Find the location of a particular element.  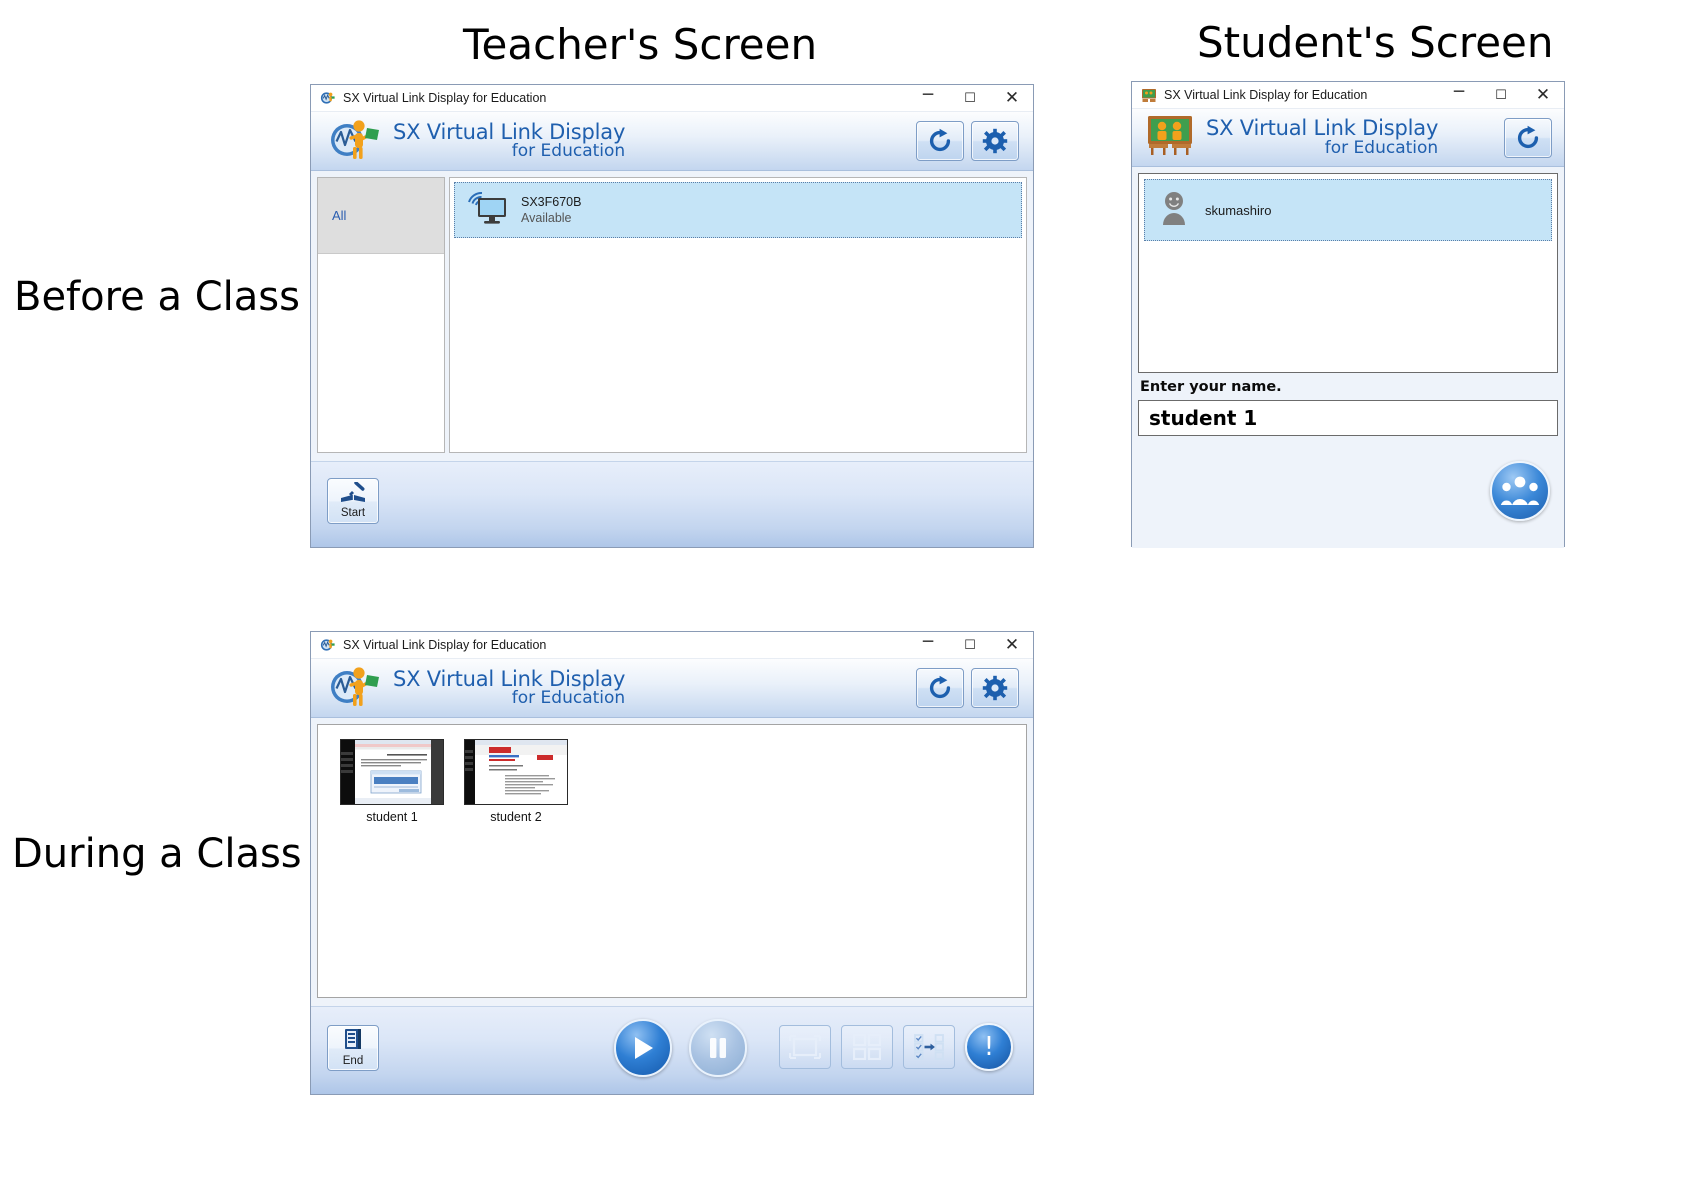

teacher-during-content: student 1 student 2 is located at coordinates (672, 862).